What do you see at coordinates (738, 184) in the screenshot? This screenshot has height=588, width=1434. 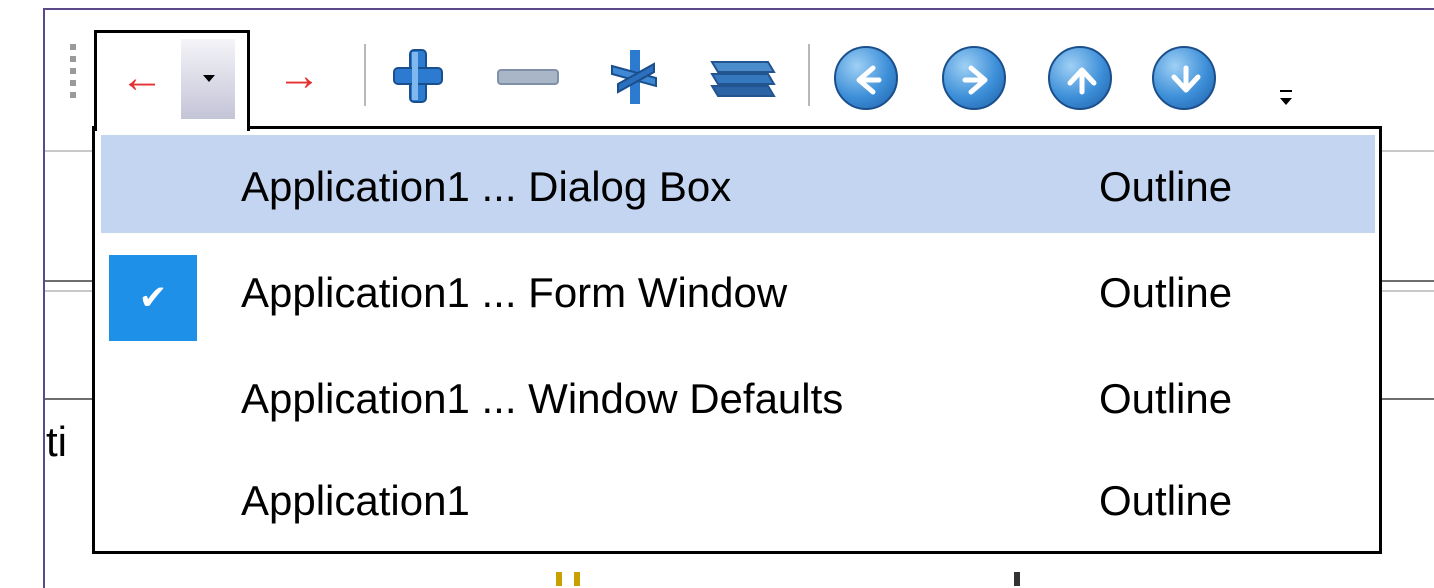 I see `menu-item-dialog-box: Application1 ... Dialog Box Outline` at bounding box center [738, 184].